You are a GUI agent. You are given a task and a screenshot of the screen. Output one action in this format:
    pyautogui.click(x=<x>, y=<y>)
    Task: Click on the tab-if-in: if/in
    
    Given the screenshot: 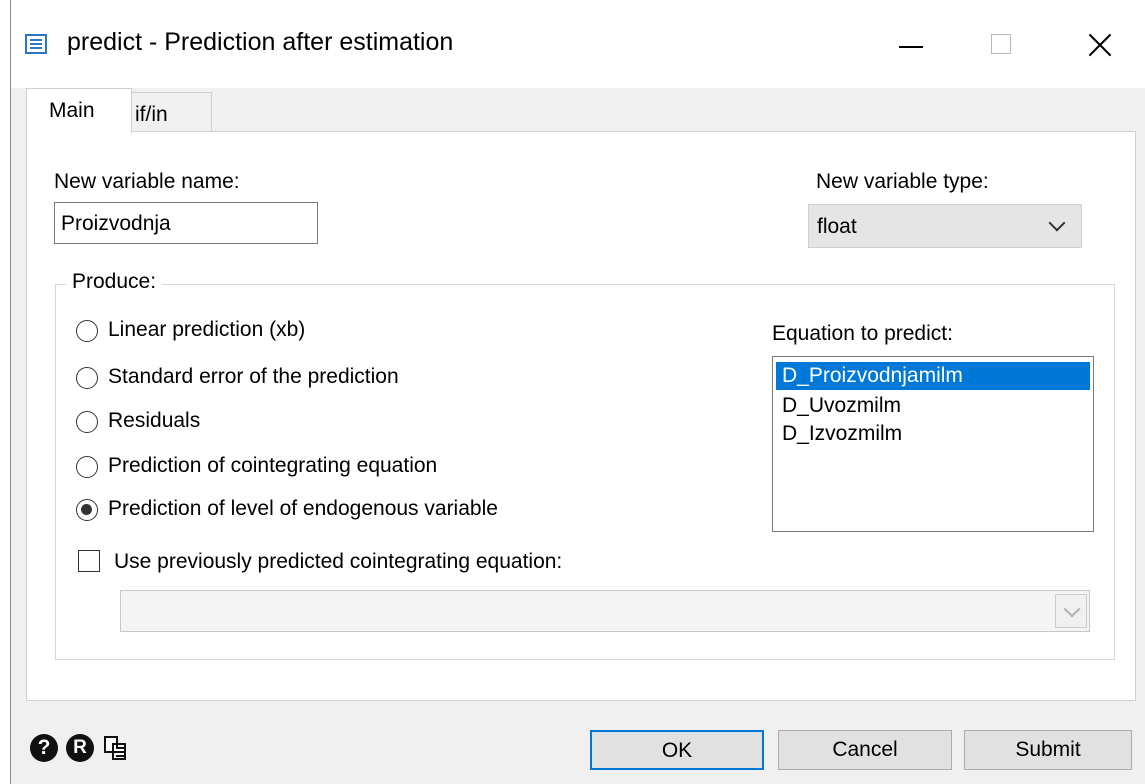 What is the action you would take?
    pyautogui.click(x=167, y=112)
    